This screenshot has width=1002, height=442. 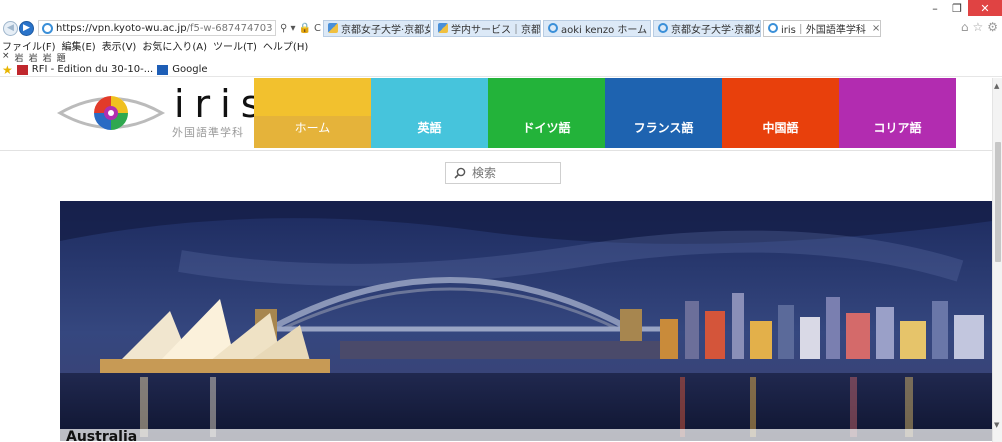 What do you see at coordinates (111, 113) in the screenshot?
I see `eye-logo-icon` at bounding box center [111, 113].